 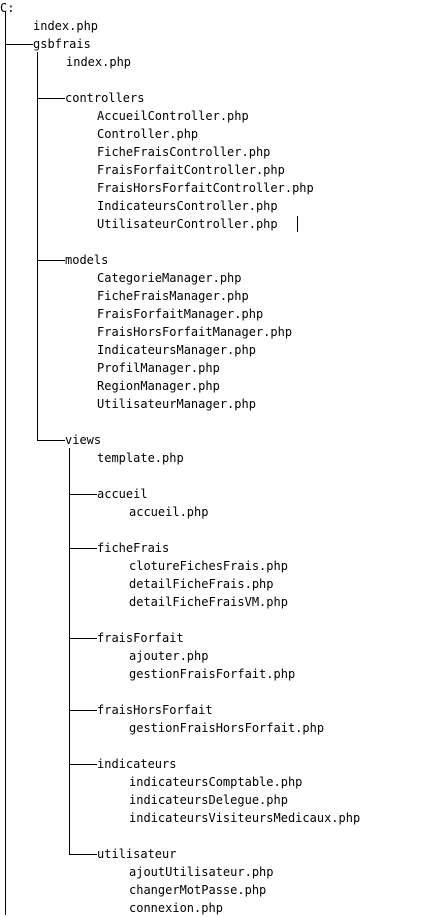 What do you see at coordinates (104, 98) in the screenshot?
I see `folder-controllers: controllers` at bounding box center [104, 98].